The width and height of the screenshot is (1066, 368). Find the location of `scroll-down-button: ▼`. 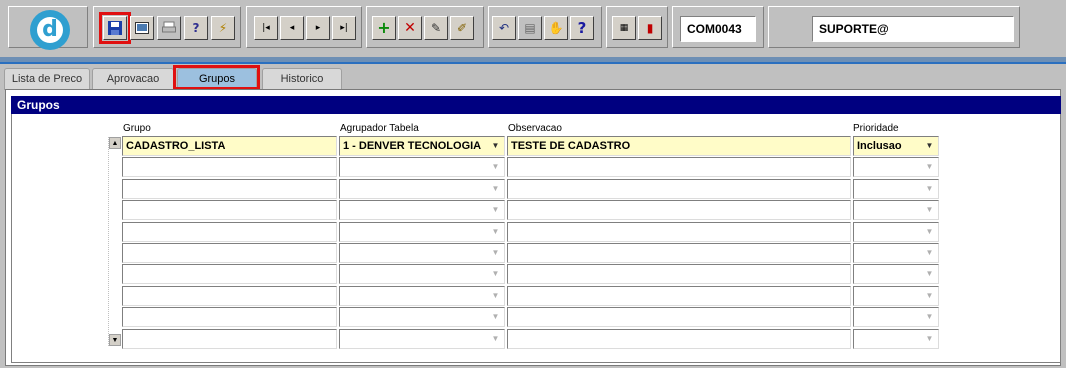

scroll-down-button: ▼ is located at coordinates (115, 340).